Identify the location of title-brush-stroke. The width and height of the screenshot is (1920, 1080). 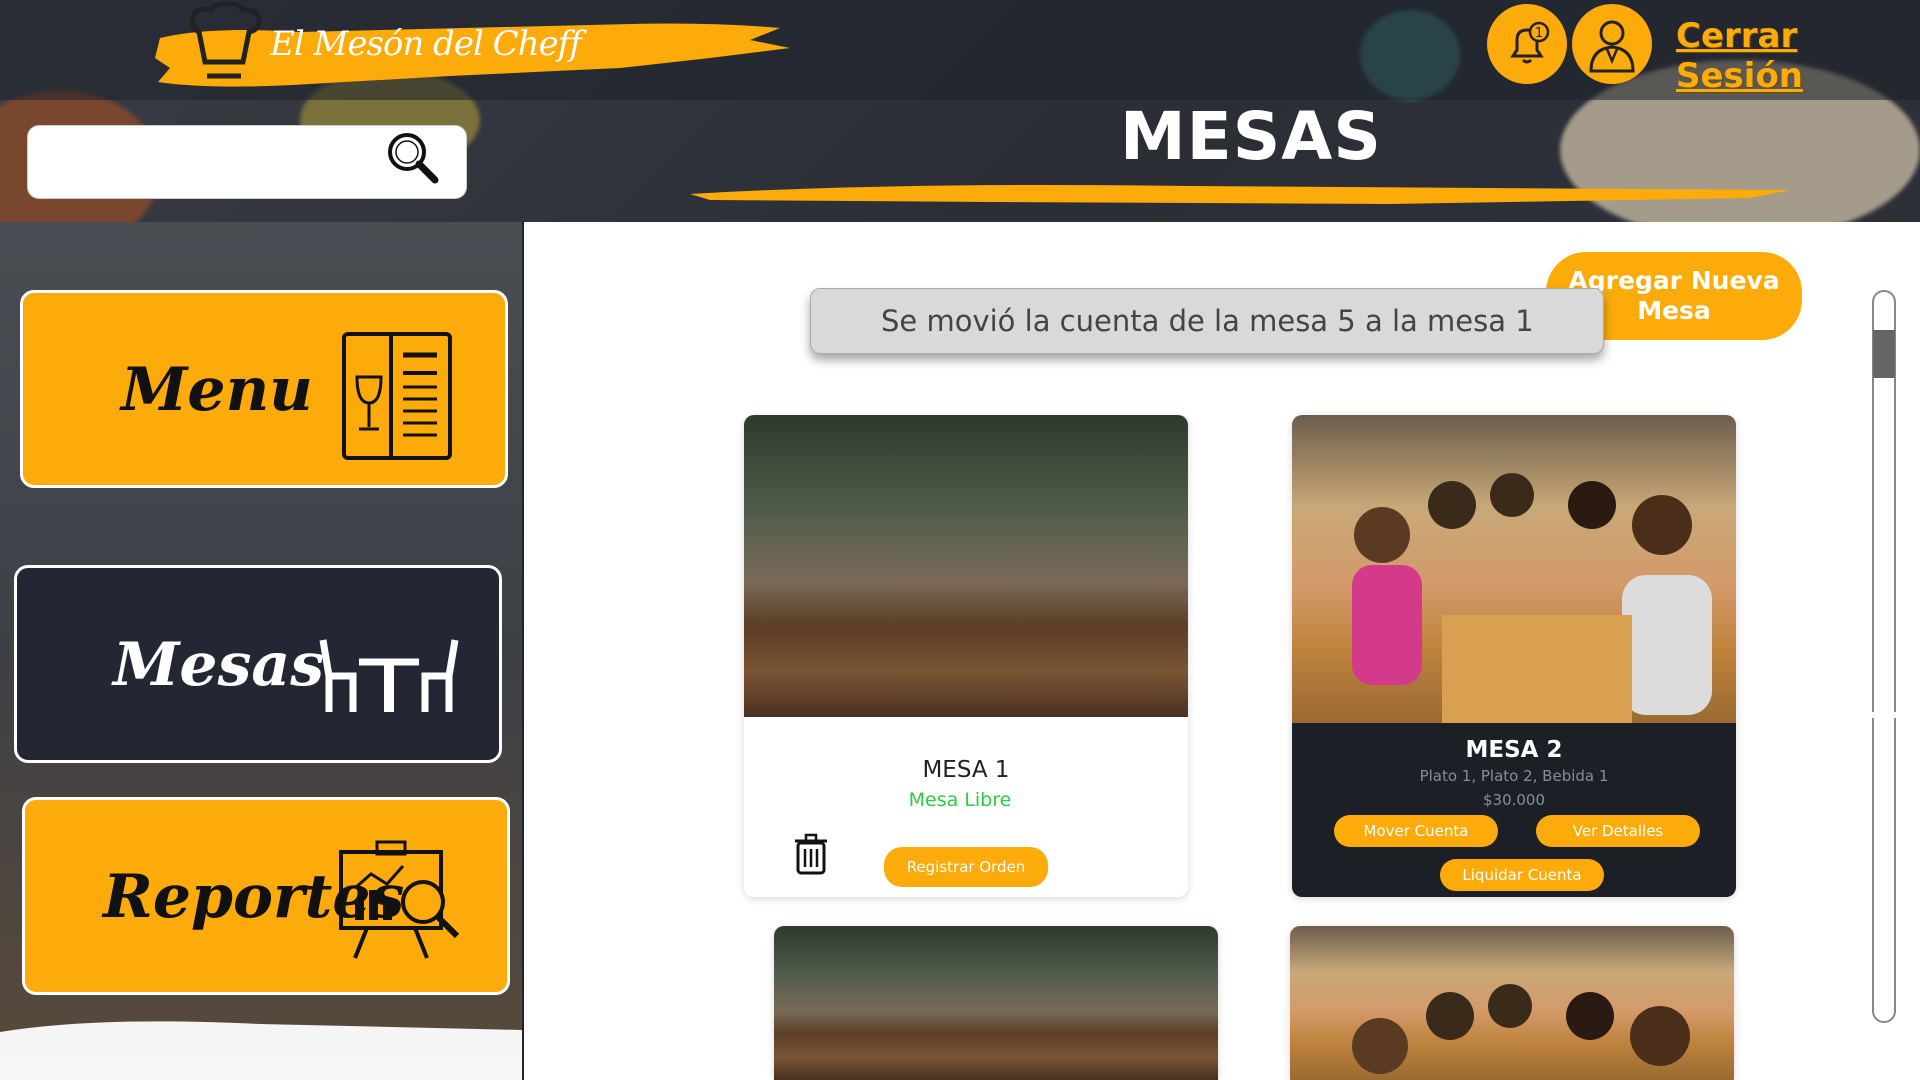
(1240, 194).